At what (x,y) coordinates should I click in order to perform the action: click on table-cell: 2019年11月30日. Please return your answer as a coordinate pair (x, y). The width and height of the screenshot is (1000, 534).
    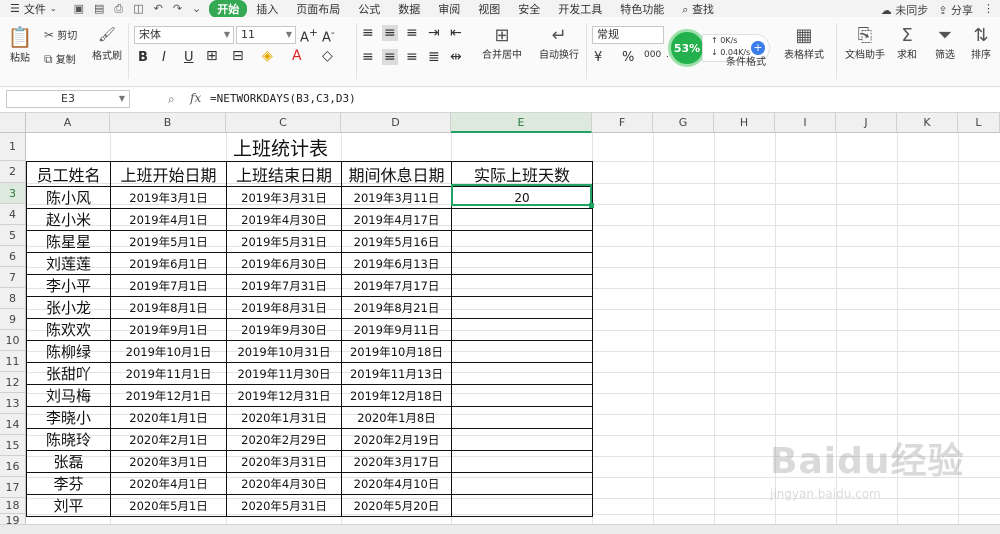
    Looking at the image, I should click on (284, 373).